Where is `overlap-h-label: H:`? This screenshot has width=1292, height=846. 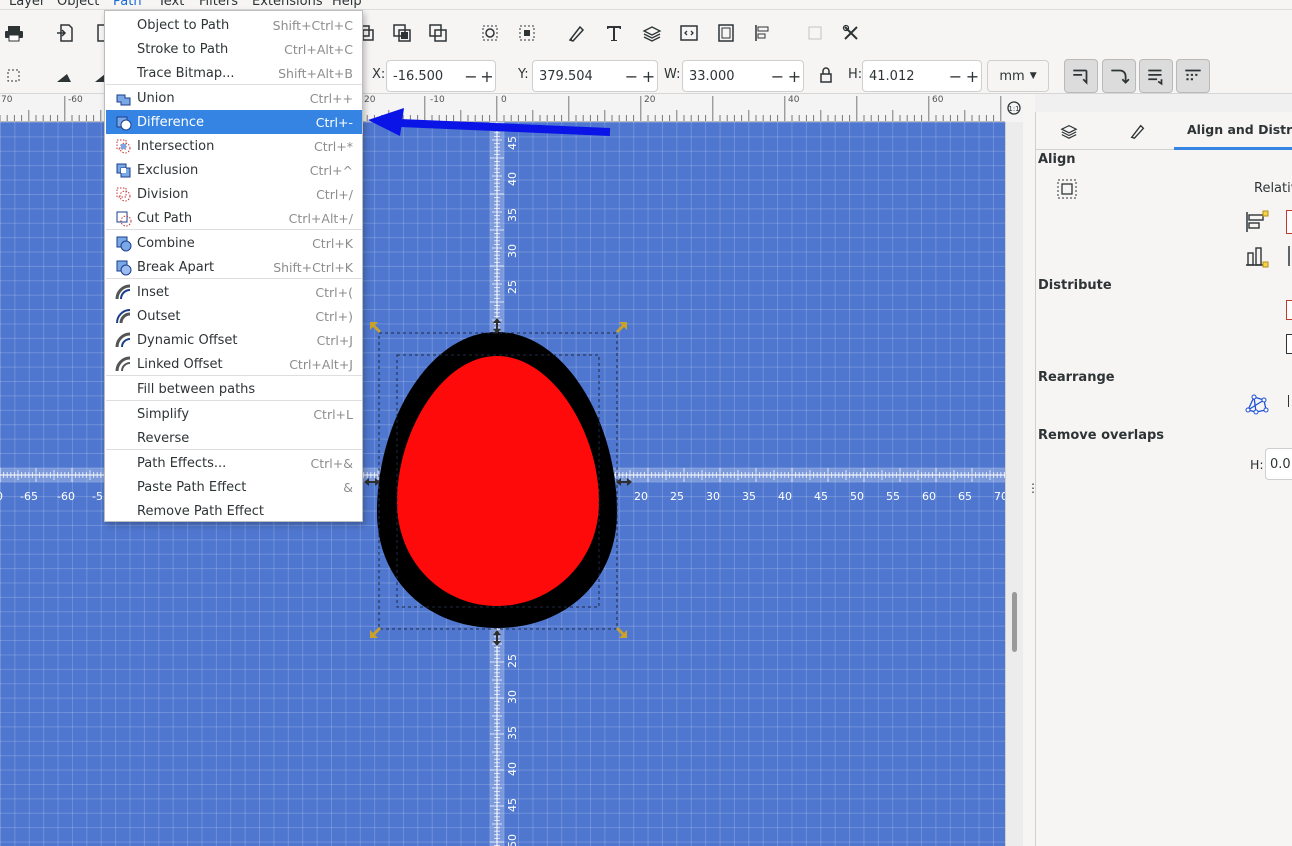
overlap-h-label: H: is located at coordinates (1257, 464).